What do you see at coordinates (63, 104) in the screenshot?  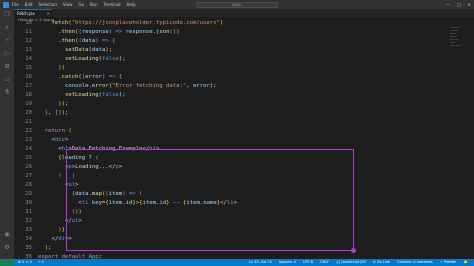 I see `code-text: });` at bounding box center [63, 104].